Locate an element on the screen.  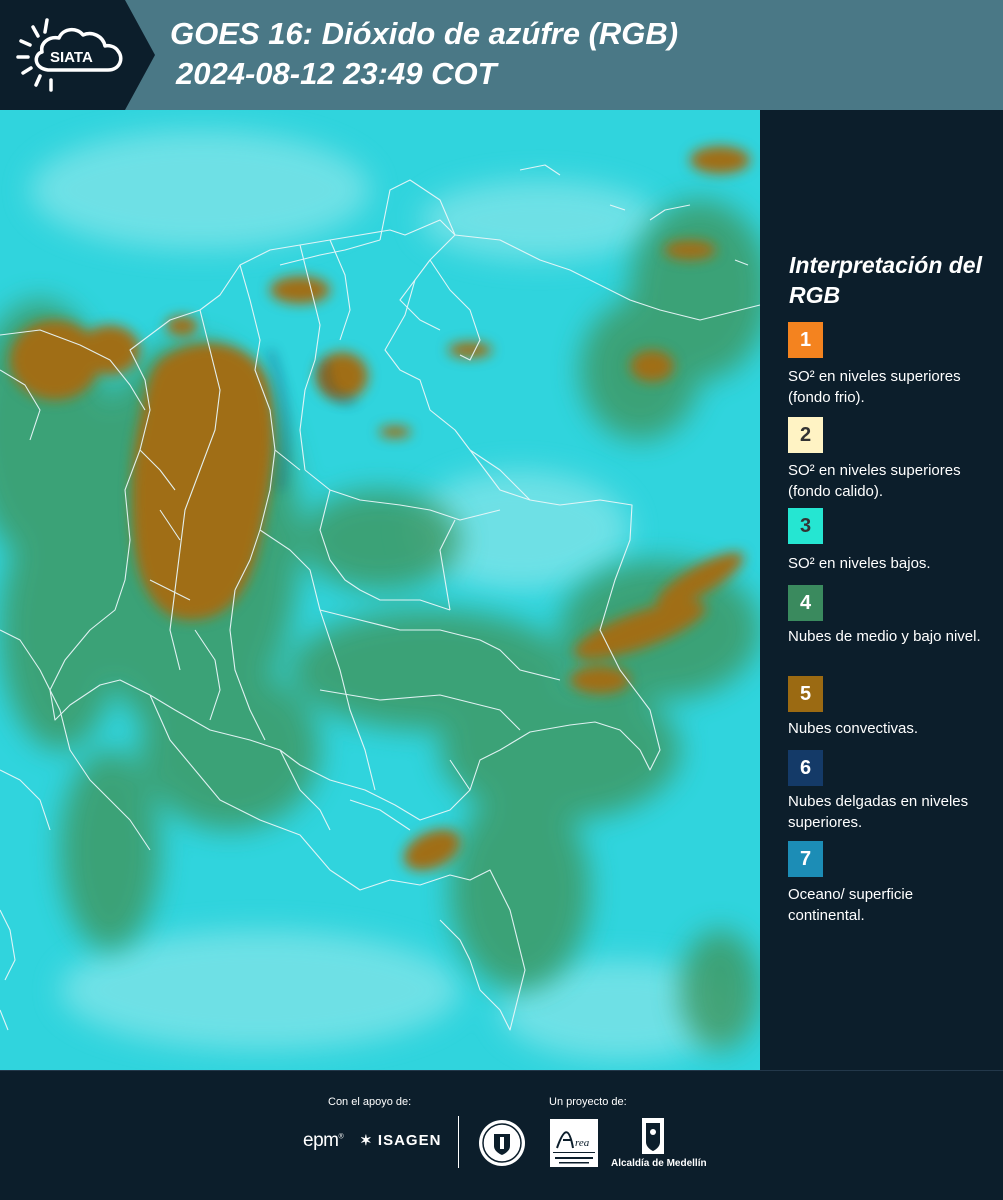
legend-swatch-6: 6 is located at coordinates (805, 768).